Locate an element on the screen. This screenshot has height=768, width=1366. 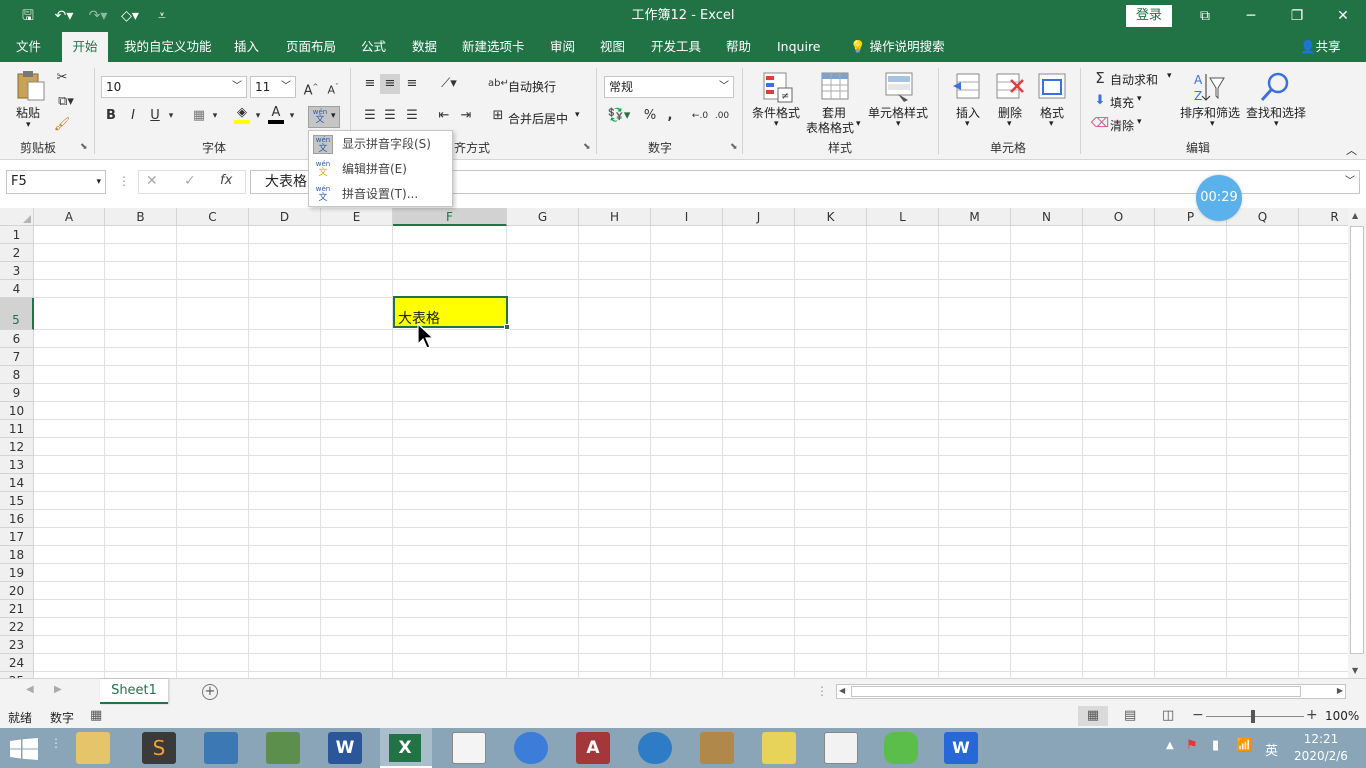
column-header-g: G is located at coordinates (543, 217).